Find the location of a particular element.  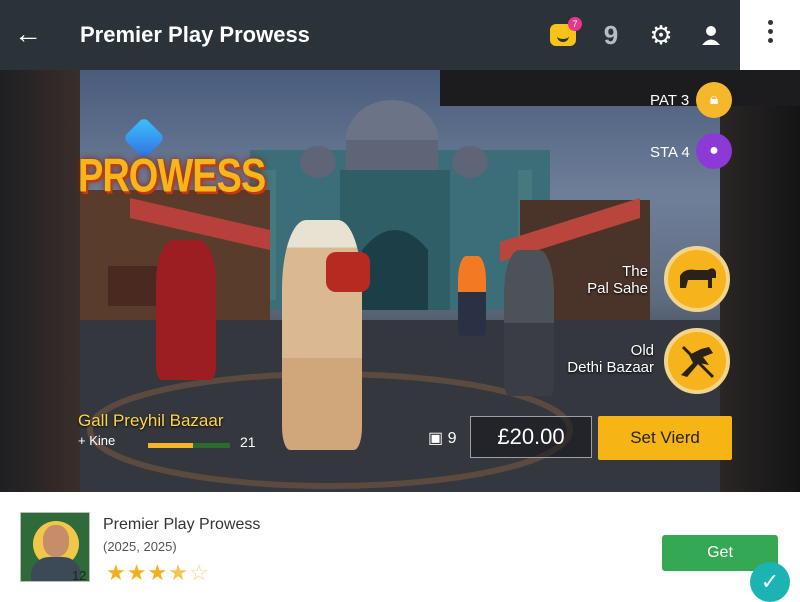

ticket-icon: ▣ is located at coordinates (436, 438).